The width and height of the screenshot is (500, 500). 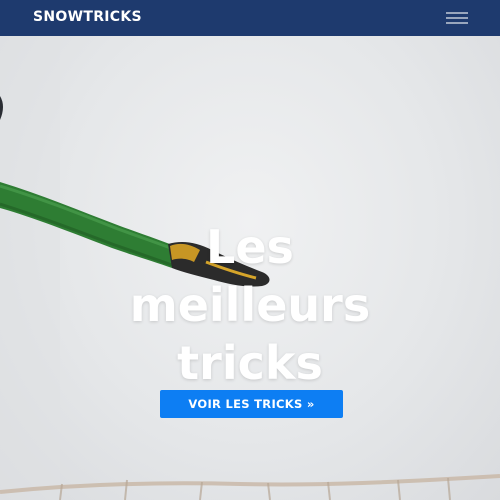 I want to click on hero-title-line: Les, so click(x=250, y=247).